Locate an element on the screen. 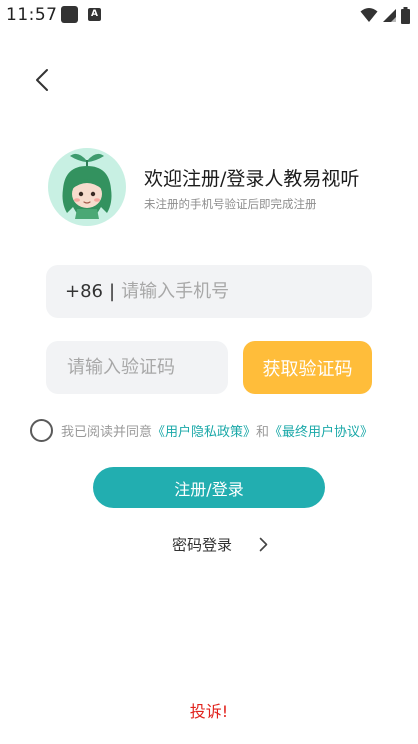 The width and height of the screenshot is (418, 744). agreement-conjunction: 和 is located at coordinates (263, 432).